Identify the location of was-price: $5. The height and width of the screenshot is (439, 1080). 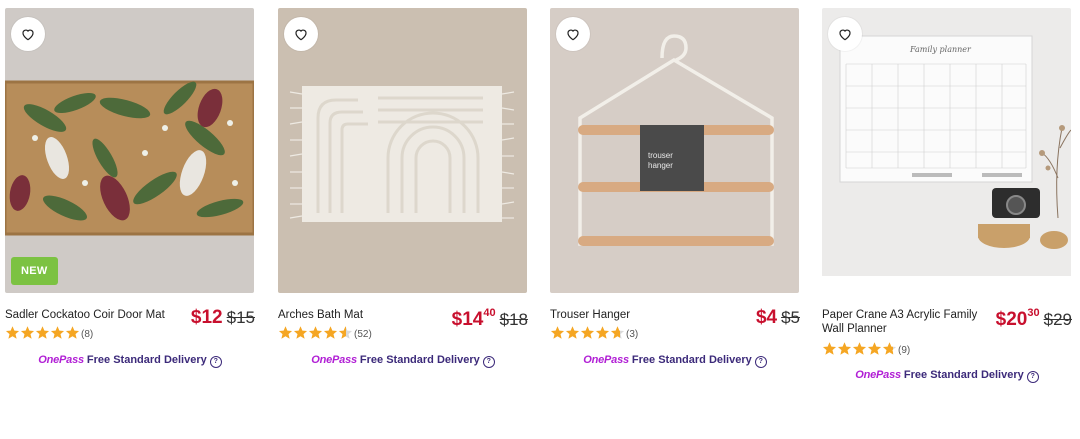
(790, 317).